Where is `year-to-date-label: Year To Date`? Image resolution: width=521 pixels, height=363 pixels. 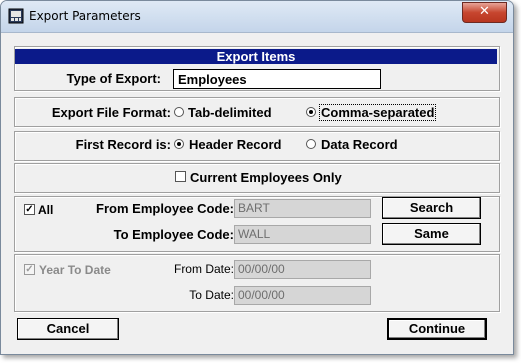
year-to-date-label: Year To Date is located at coordinates (75, 270).